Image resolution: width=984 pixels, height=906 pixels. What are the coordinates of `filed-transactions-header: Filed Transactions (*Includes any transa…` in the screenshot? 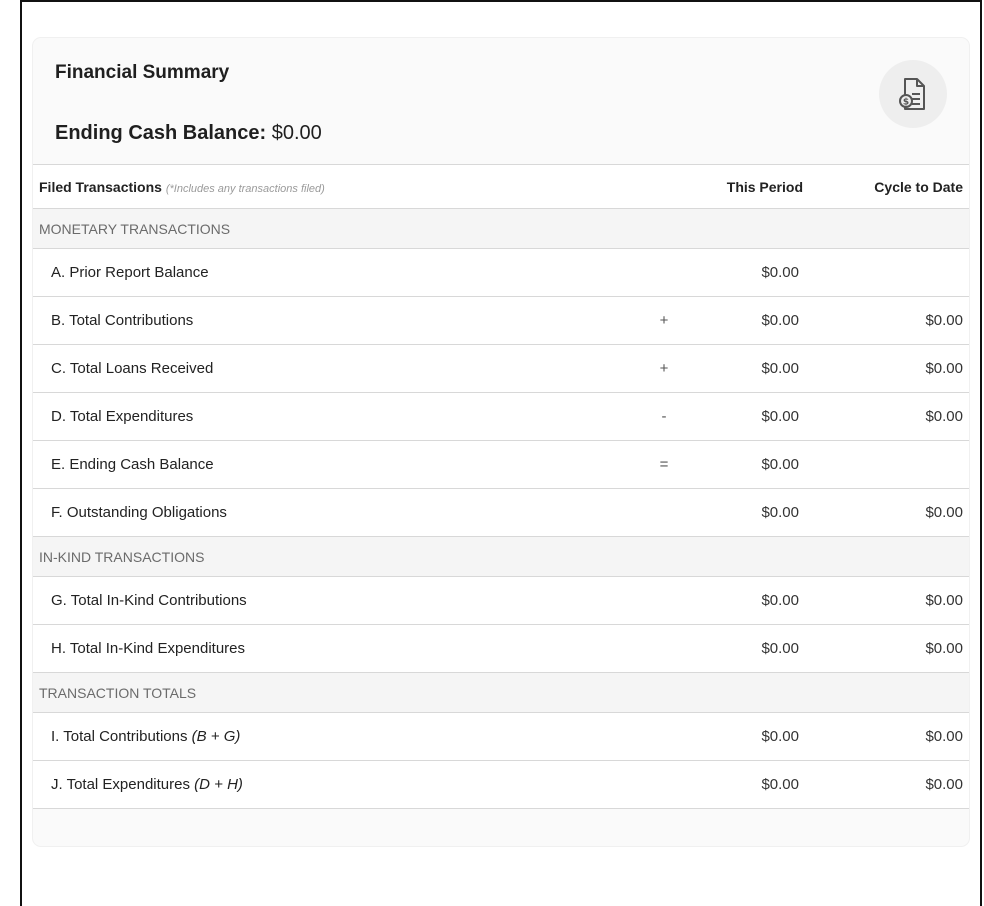 It's located at (356, 186).